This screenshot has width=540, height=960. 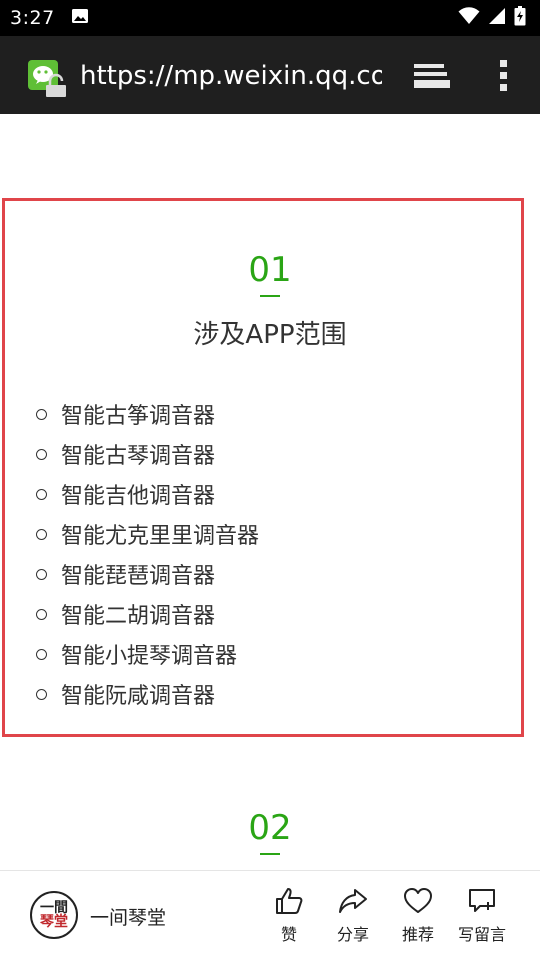 What do you see at coordinates (504, 76) in the screenshot?
I see `more-vert-icon` at bounding box center [504, 76].